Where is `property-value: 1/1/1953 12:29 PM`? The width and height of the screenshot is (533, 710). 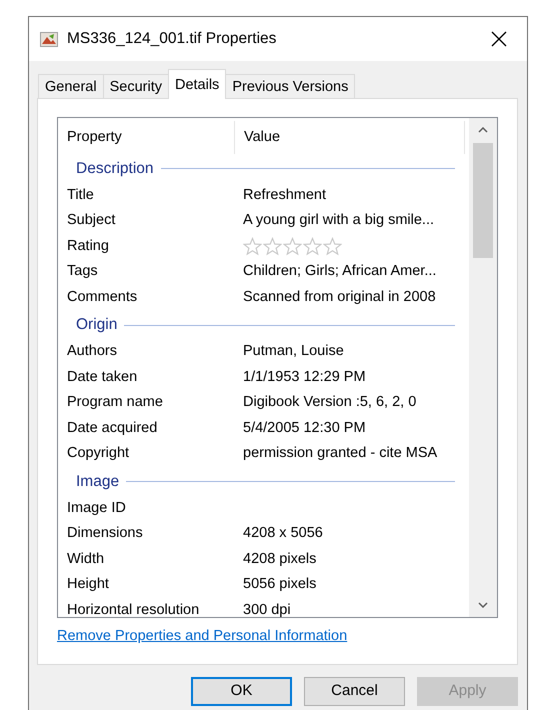
property-value: 1/1/1953 12:29 PM is located at coordinates (304, 377).